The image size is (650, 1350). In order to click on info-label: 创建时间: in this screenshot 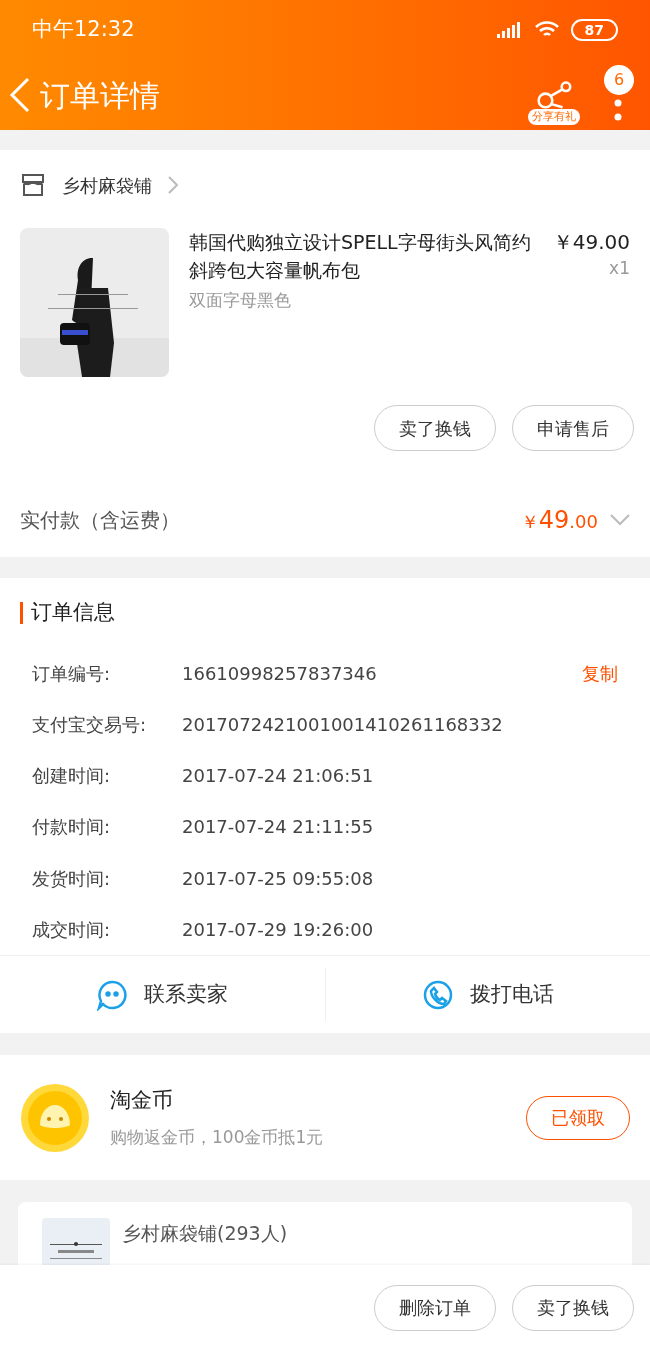, I will do `click(72, 776)`.